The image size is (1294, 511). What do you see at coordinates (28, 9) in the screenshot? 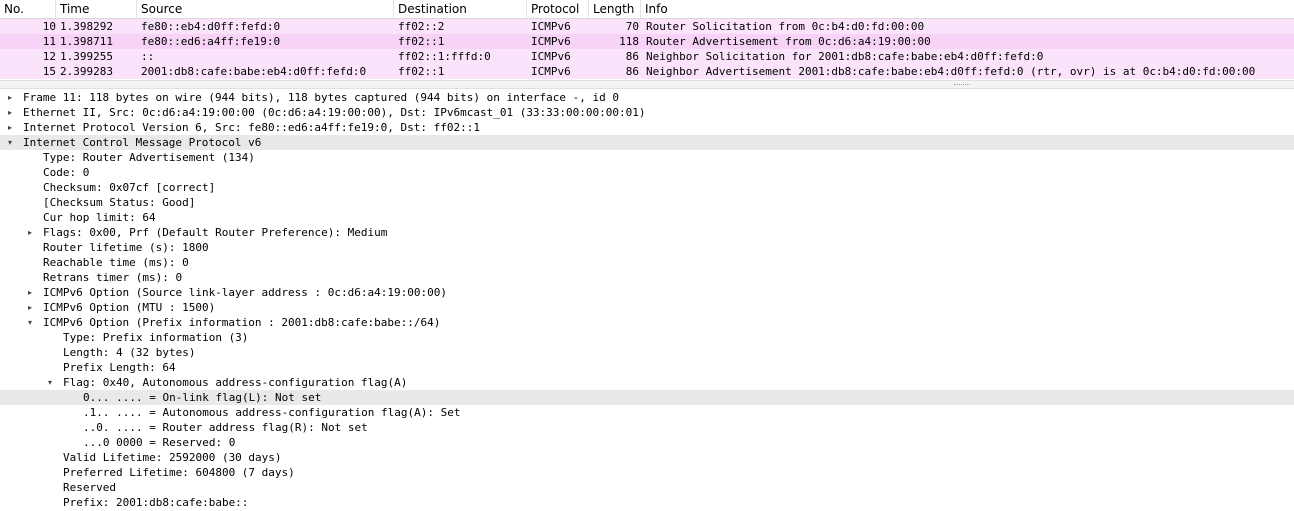
I see `column-header-no: No.` at bounding box center [28, 9].